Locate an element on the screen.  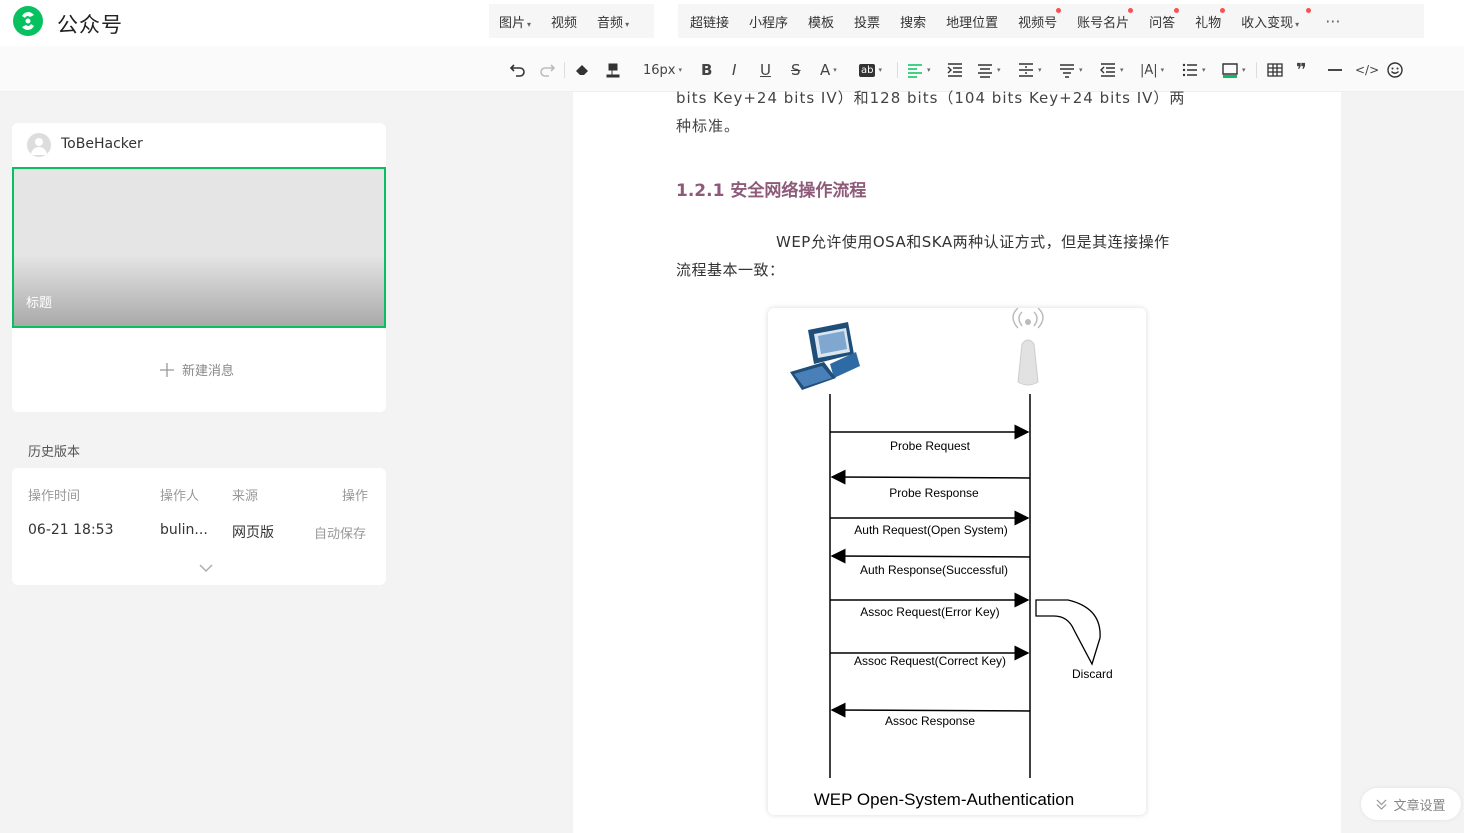
new-message-button: 新建消息 is located at coordinates (197, 369).